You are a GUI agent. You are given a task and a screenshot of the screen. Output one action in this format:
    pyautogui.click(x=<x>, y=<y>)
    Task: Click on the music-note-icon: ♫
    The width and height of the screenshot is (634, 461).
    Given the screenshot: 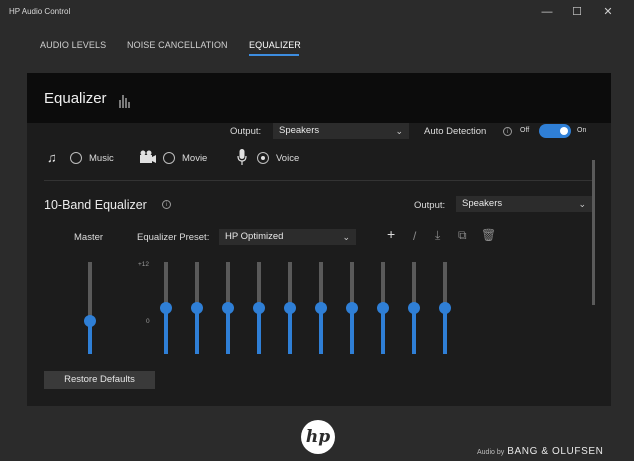 What is the action you would take?
    pyautogui.click(x=52, y=157)
    